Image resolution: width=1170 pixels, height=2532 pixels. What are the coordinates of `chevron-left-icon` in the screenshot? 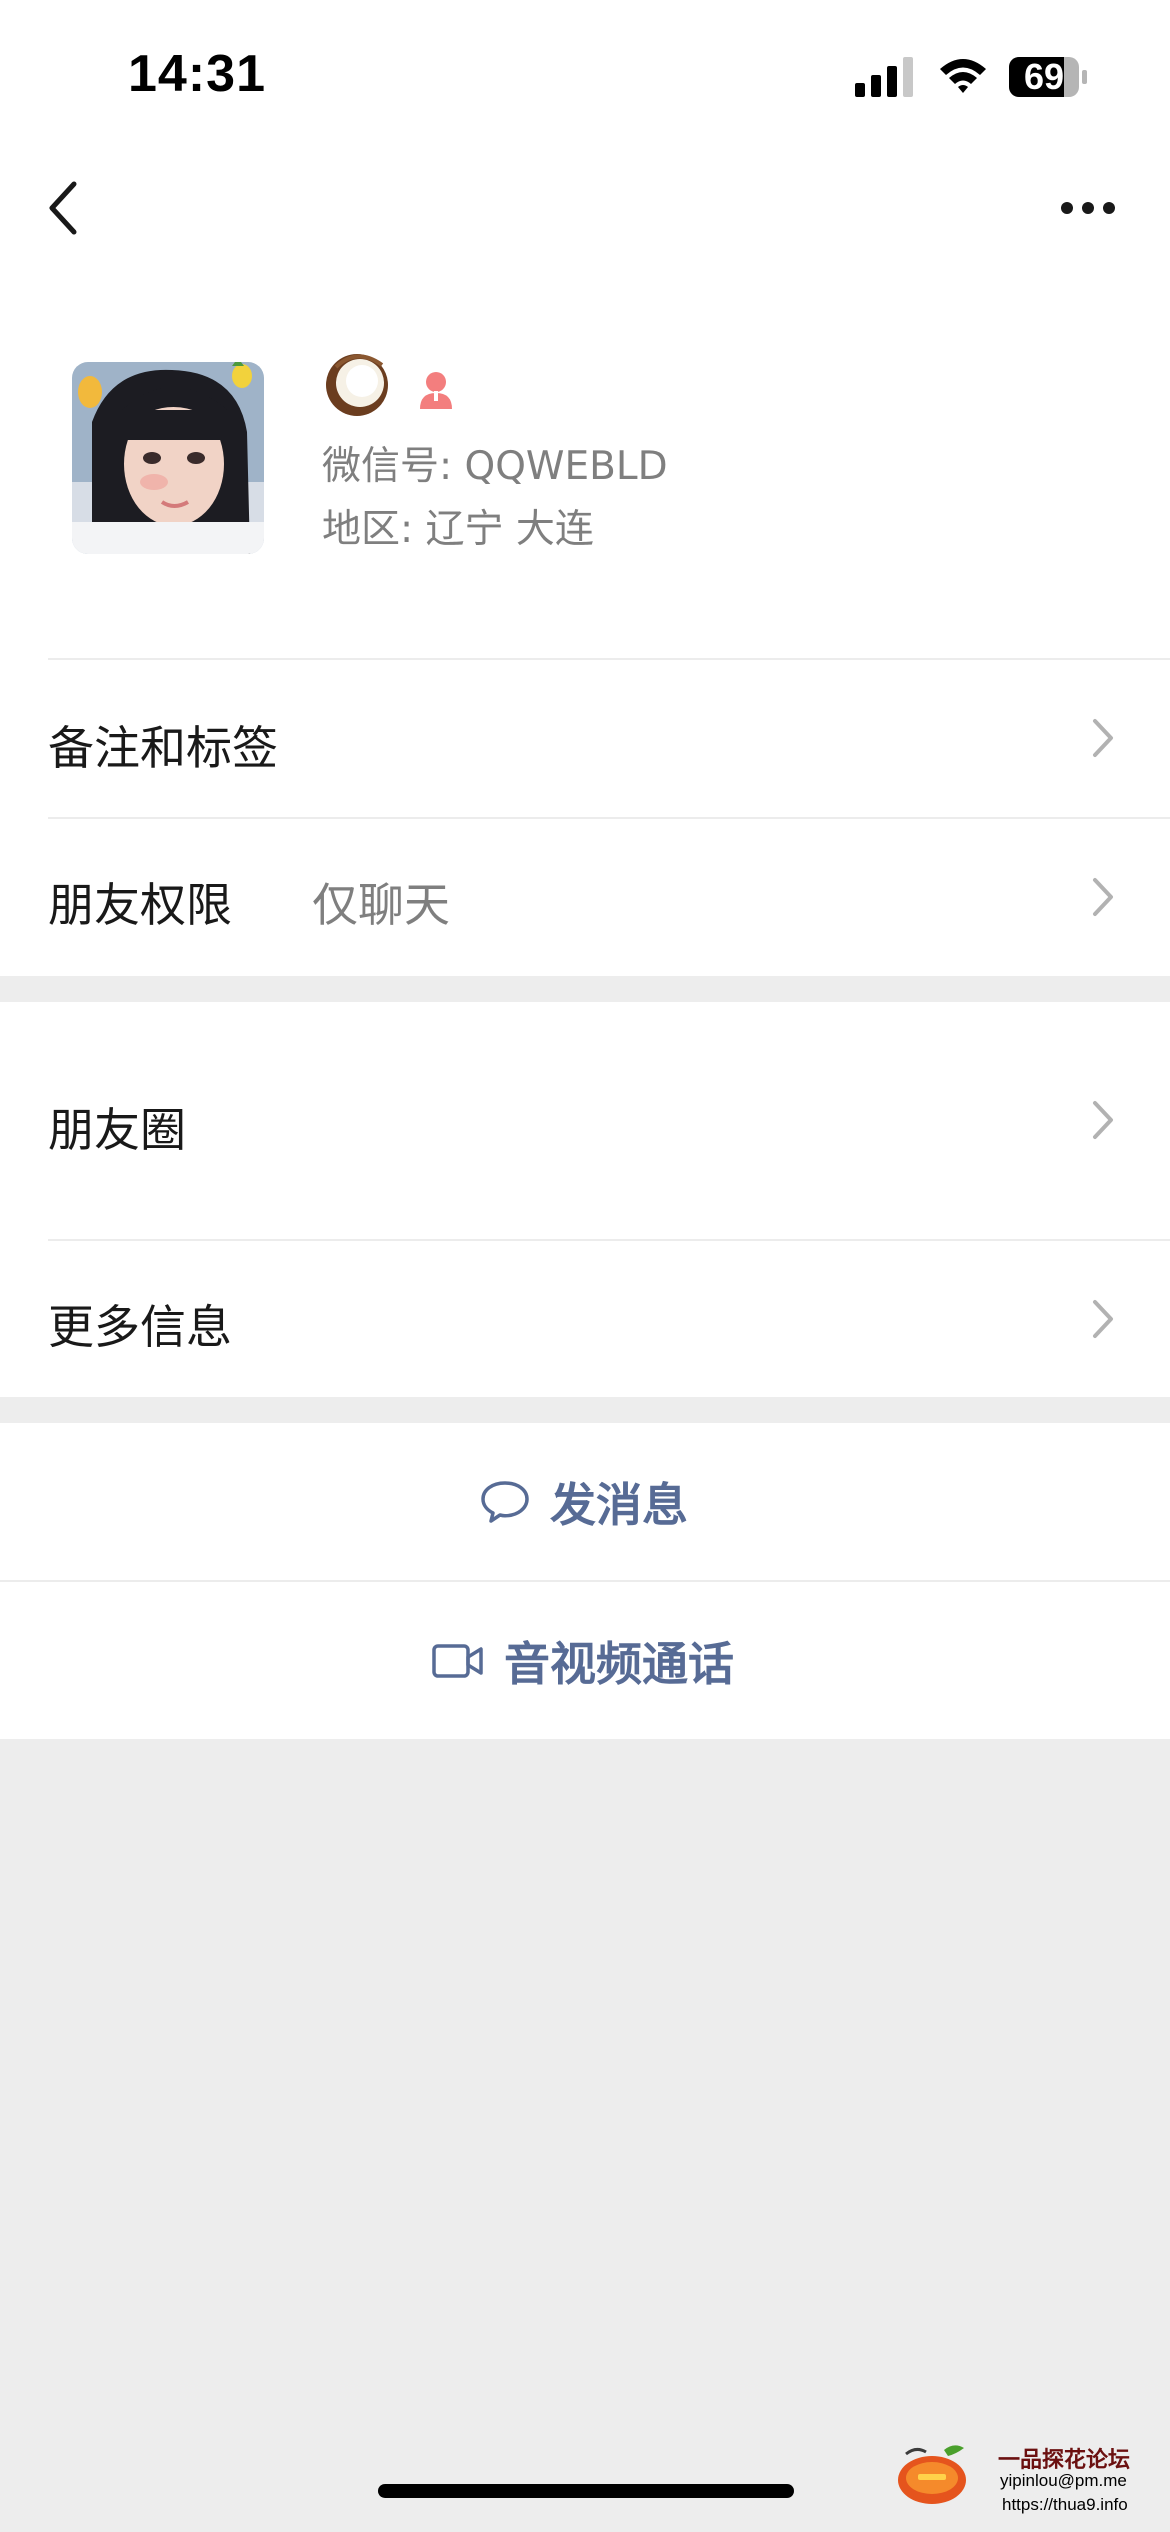 It's located at (63, 208).